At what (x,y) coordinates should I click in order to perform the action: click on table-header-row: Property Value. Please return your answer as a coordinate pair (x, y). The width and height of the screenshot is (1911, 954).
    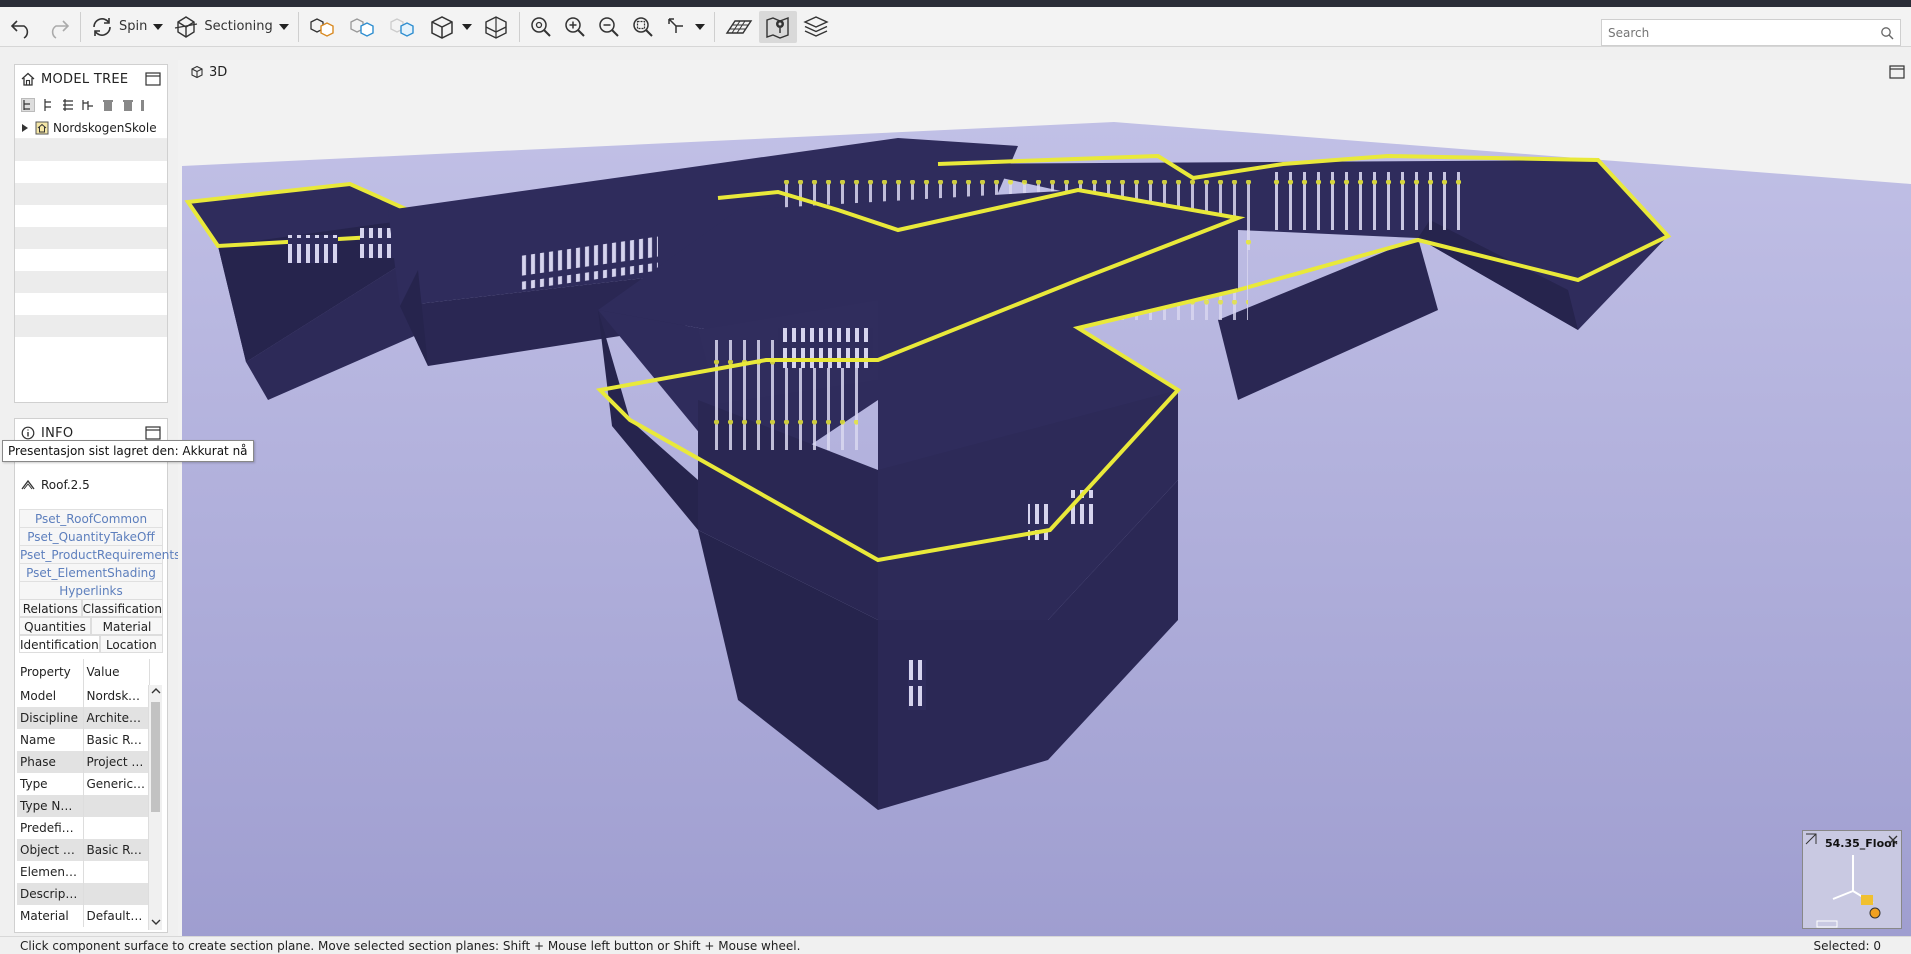
    Looking at the image, I should click on (83, 672).